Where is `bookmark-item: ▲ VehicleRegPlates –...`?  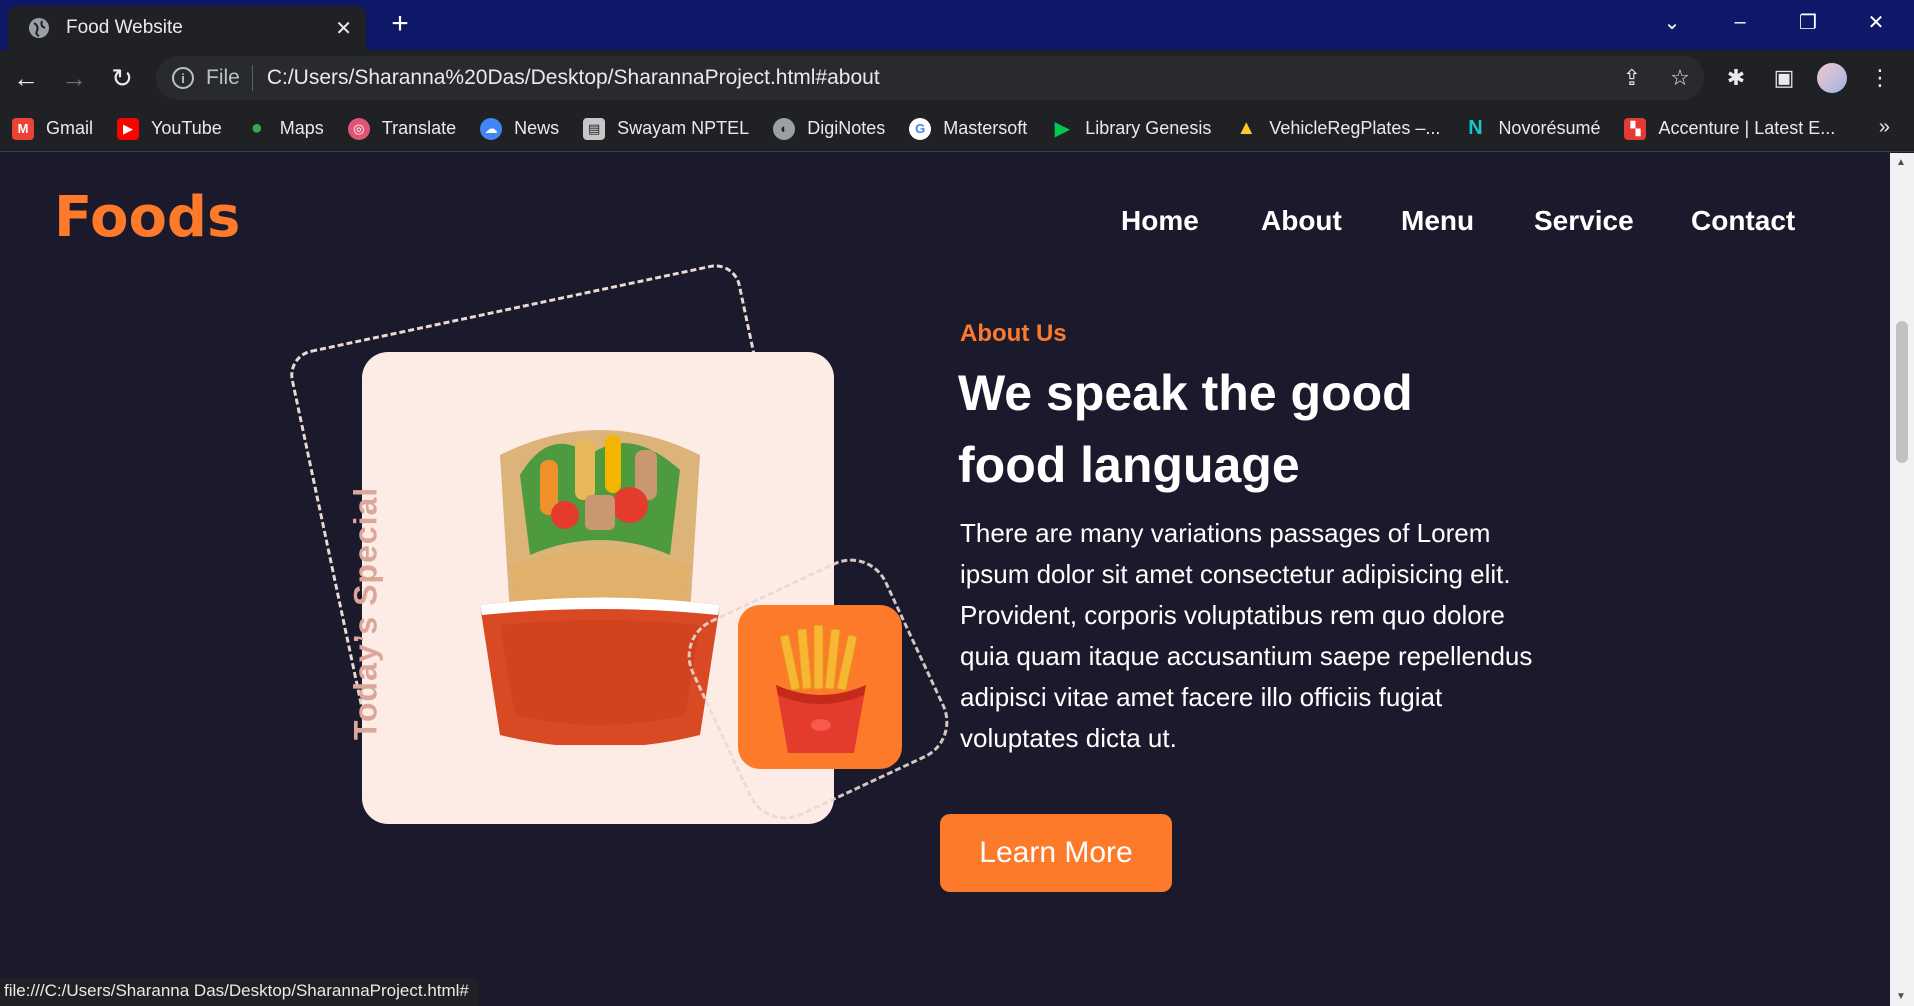 bookmark-item: ▲ VehicleRegPlates –... is located at coordinates (1338, 128).